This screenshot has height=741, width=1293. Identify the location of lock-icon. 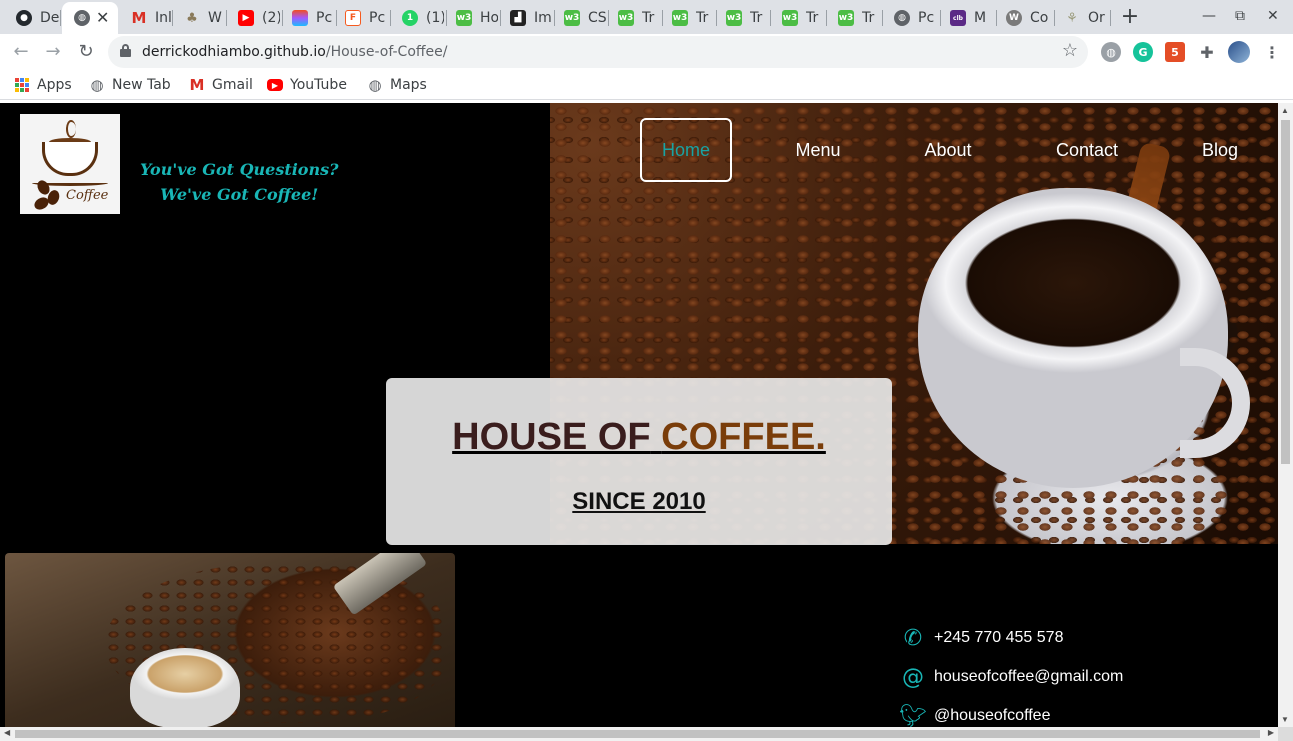
(125, 50).